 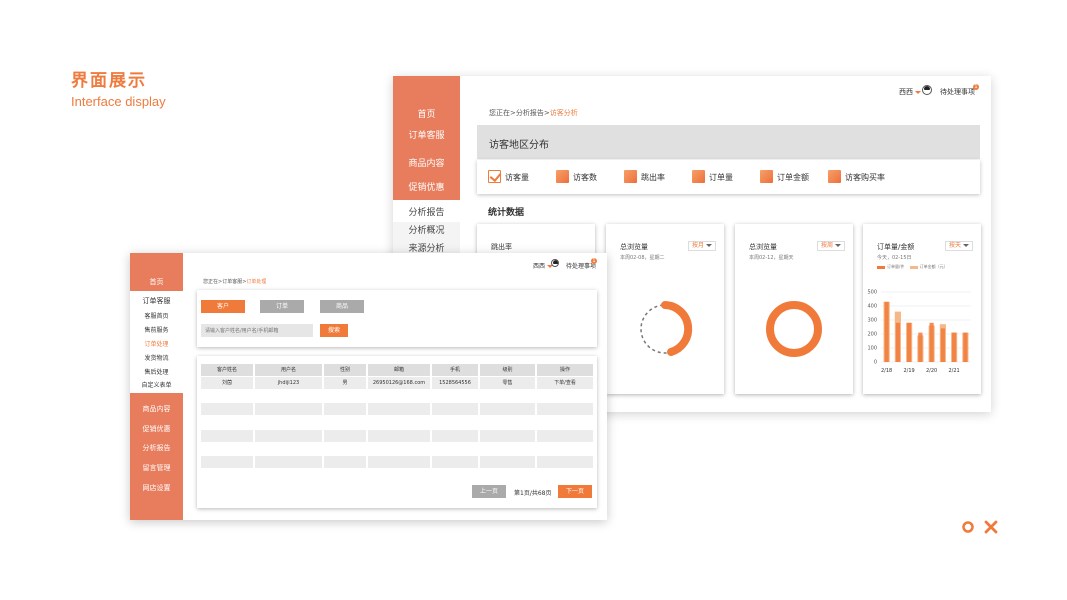 What do you see at coordinates (896, 247) in the screenshot?
I see `card-title: 订单量/金额` at bounding box center [896, 247].